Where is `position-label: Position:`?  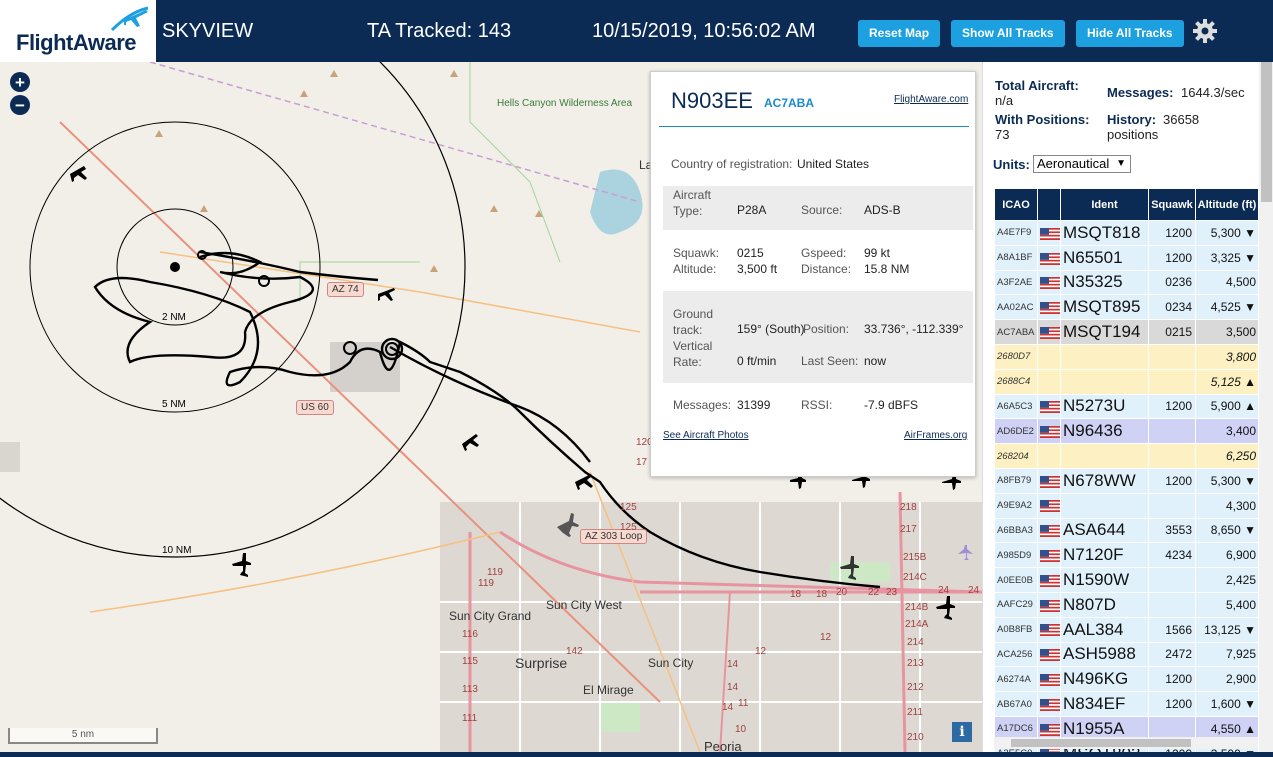
position-label: Position: is located at coordinates (826, 329).